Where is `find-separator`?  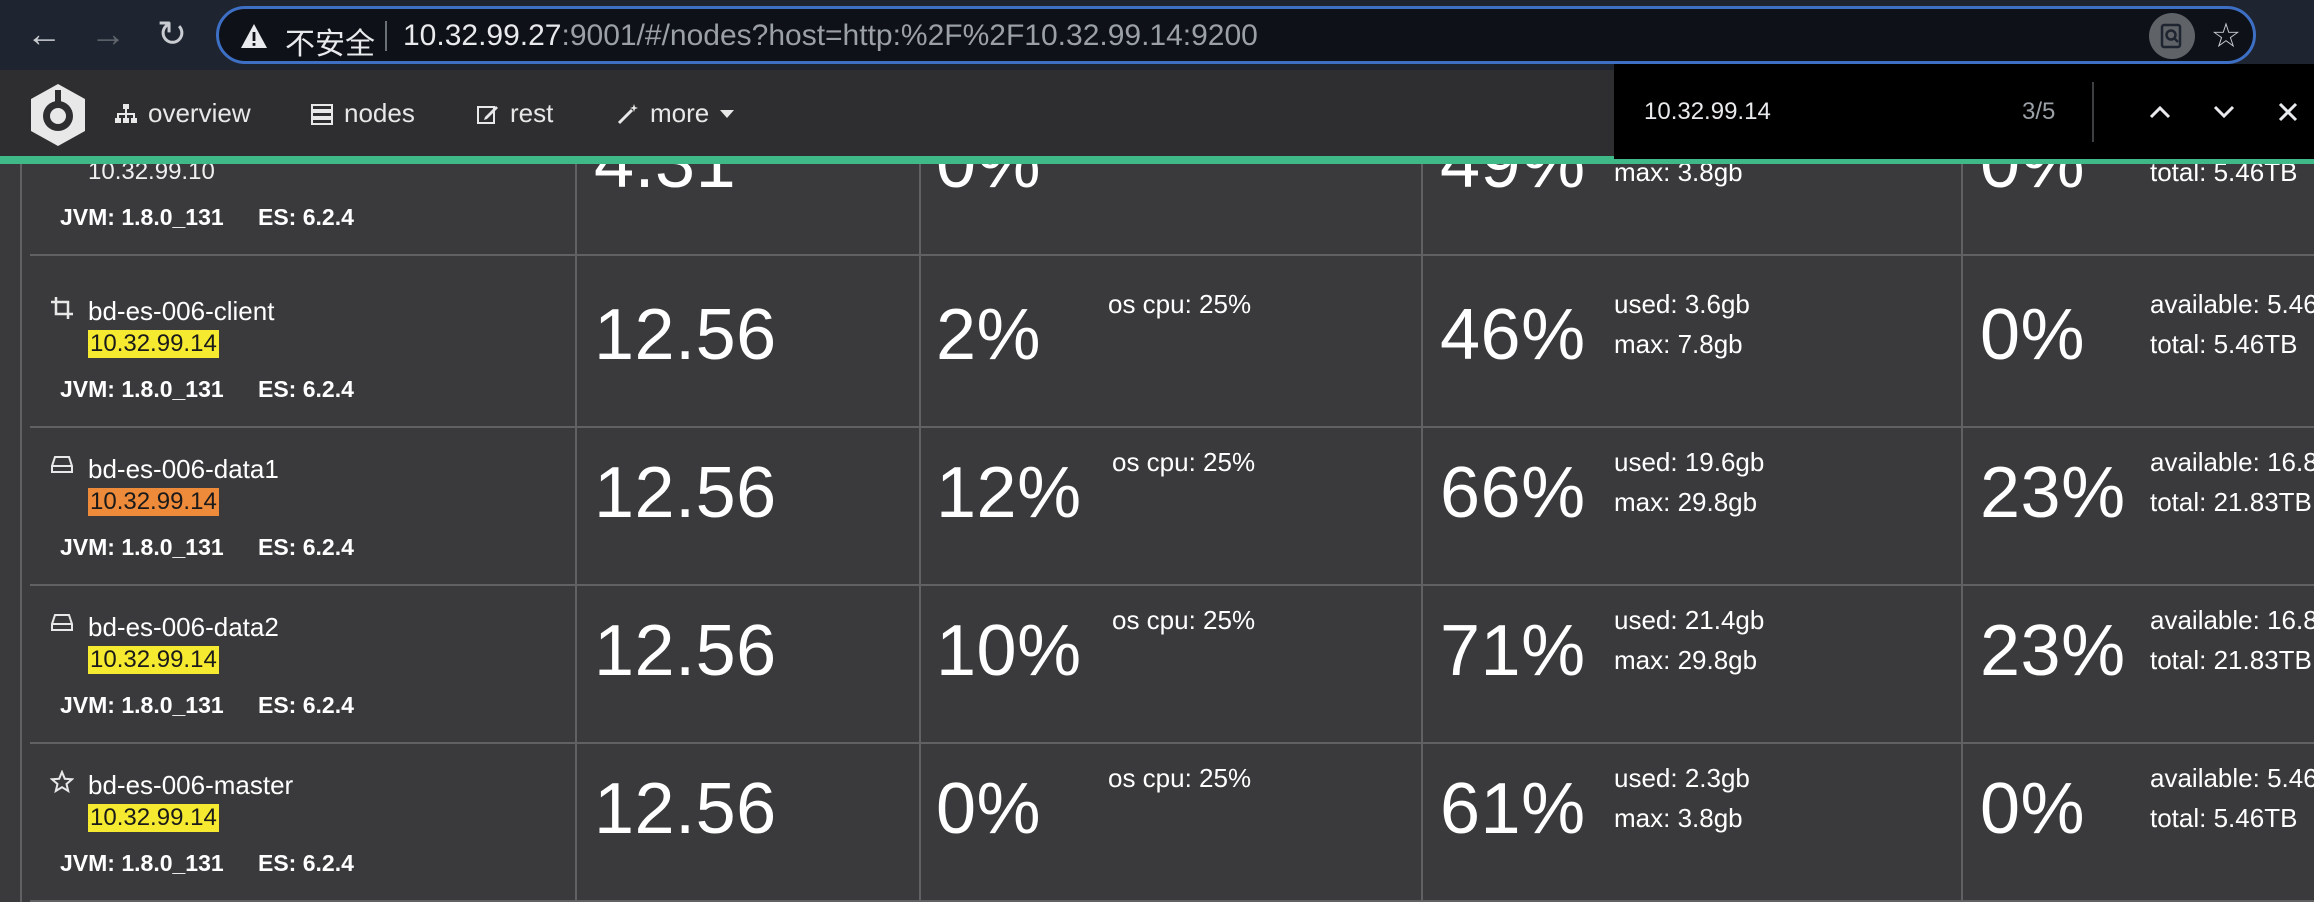 find-separator is located at coordinates (2093, 112).